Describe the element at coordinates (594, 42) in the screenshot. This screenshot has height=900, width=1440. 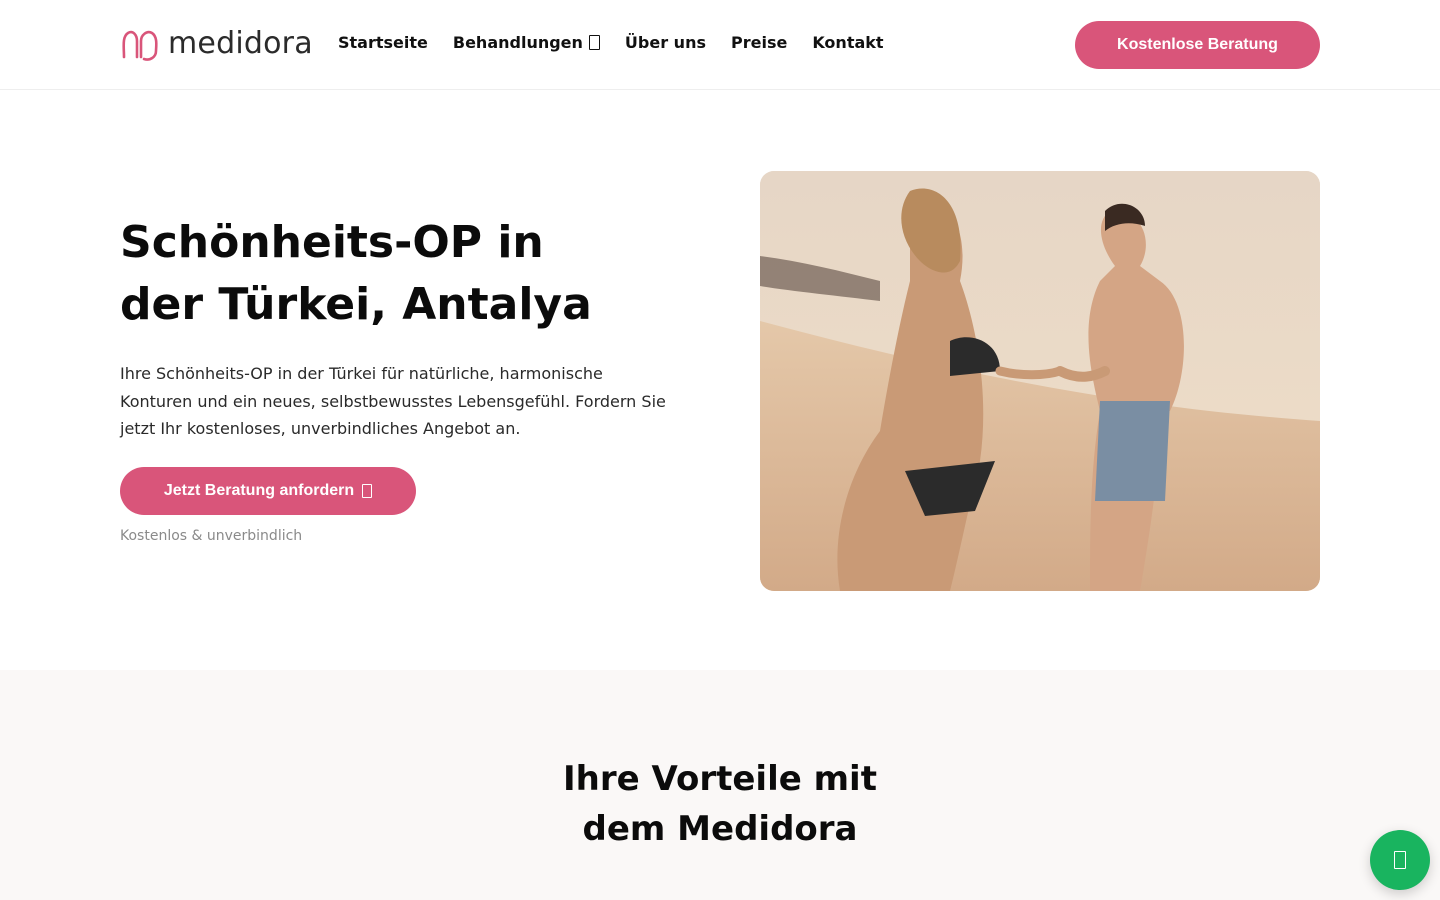
I see `chevron-down-icon` at that location.